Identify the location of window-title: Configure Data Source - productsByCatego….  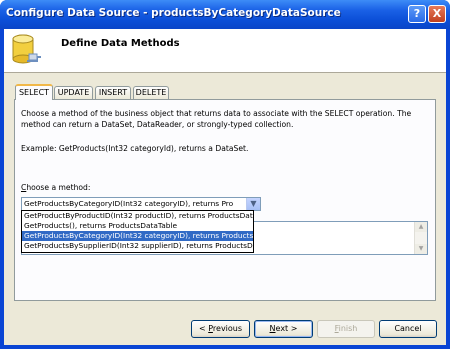
(173, 13).